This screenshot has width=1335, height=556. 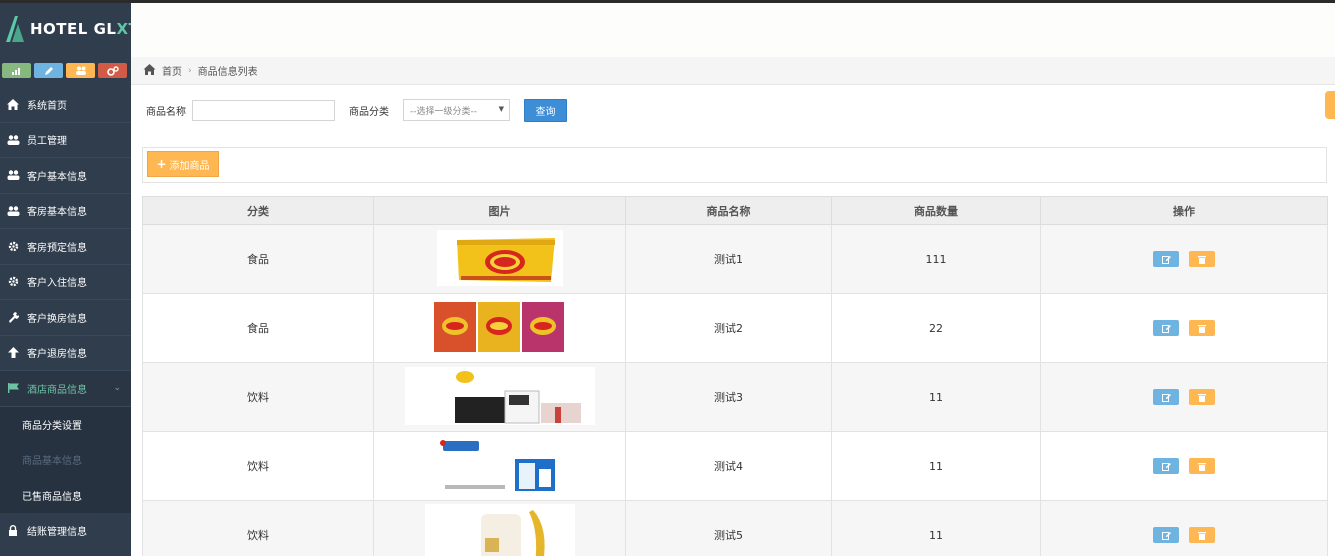 What do you see at coordinates (65, 425) in the screenshot?
I see `submenu-item-category: 商品分类设置` at bounding box center [65, 425].